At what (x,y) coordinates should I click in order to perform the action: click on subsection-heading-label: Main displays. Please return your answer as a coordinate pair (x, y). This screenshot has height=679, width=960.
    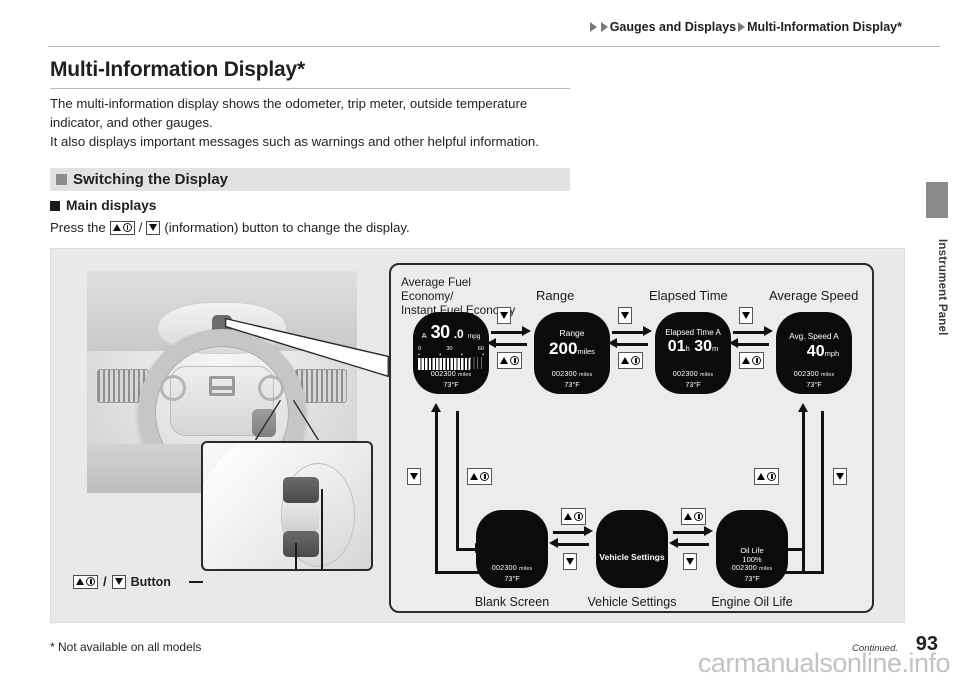
    Looking at the image, I should click on (111, 205).